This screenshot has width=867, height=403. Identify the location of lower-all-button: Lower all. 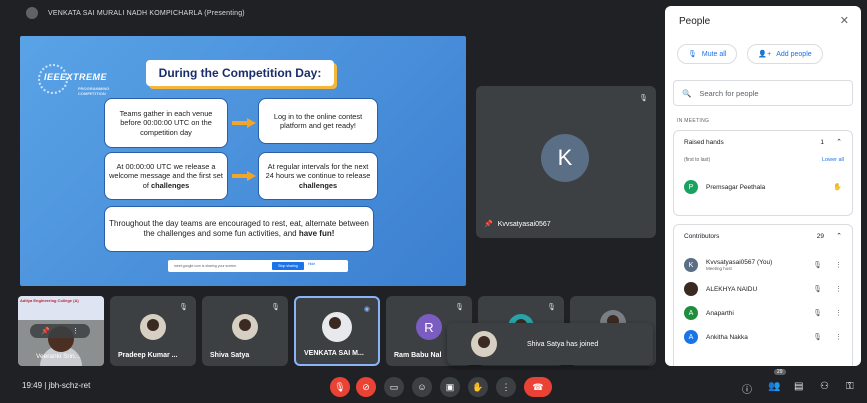
(833, 160).